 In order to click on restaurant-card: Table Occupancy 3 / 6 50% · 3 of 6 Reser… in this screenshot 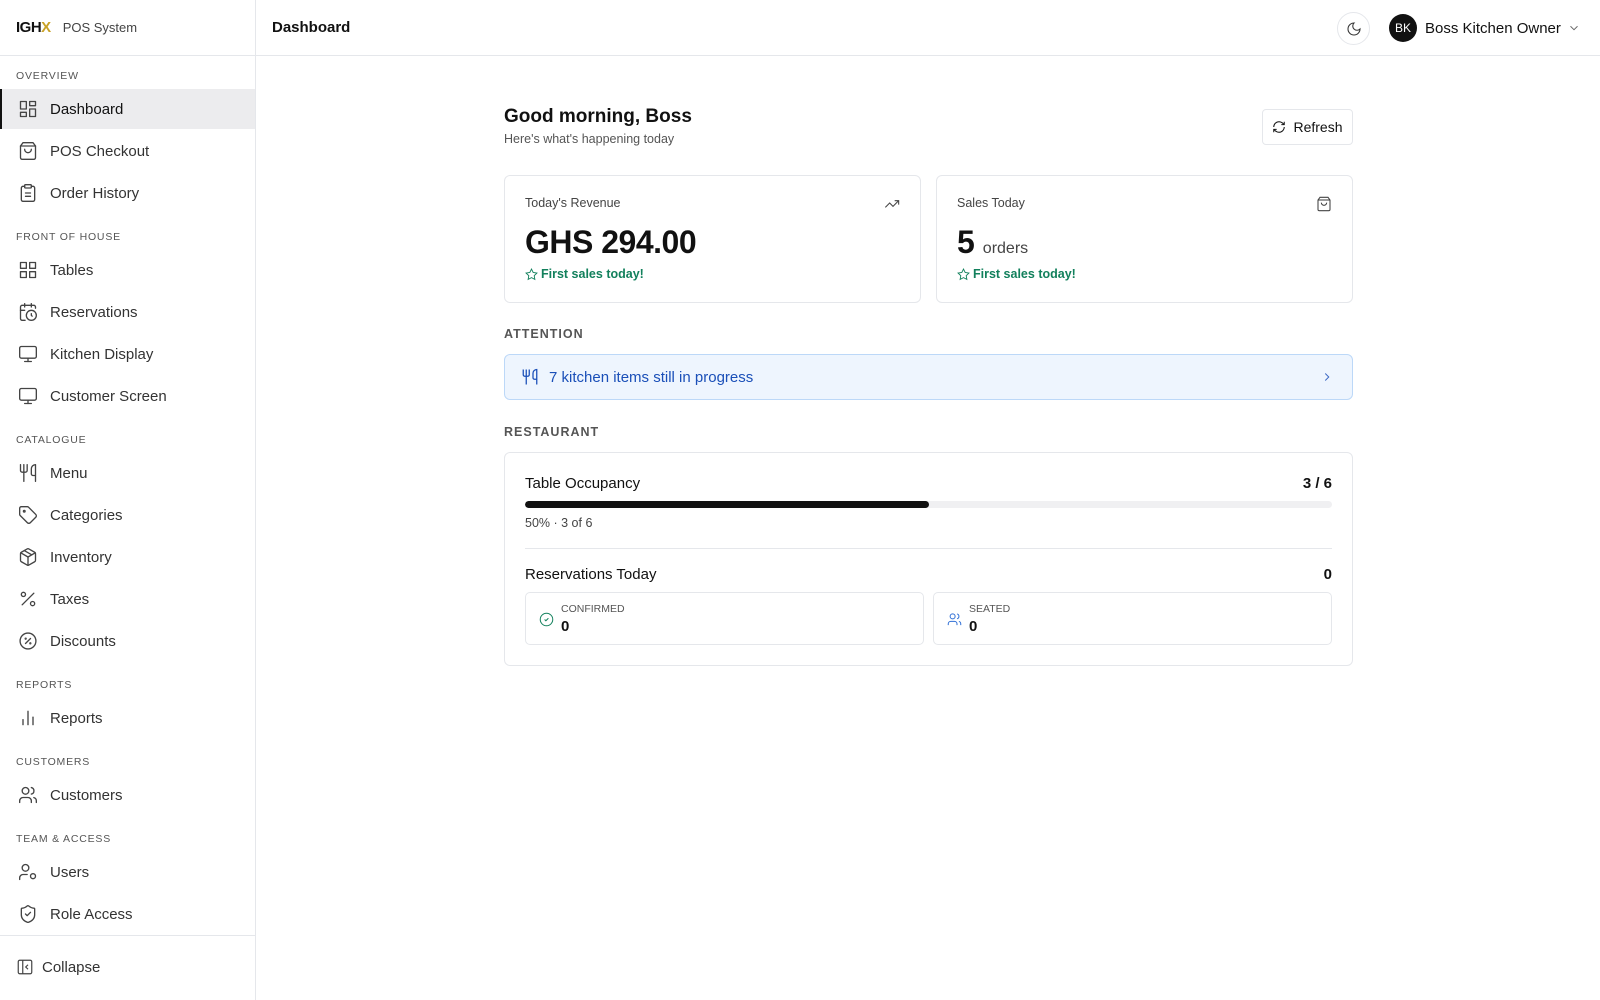, I will do `click(928, 559)`.